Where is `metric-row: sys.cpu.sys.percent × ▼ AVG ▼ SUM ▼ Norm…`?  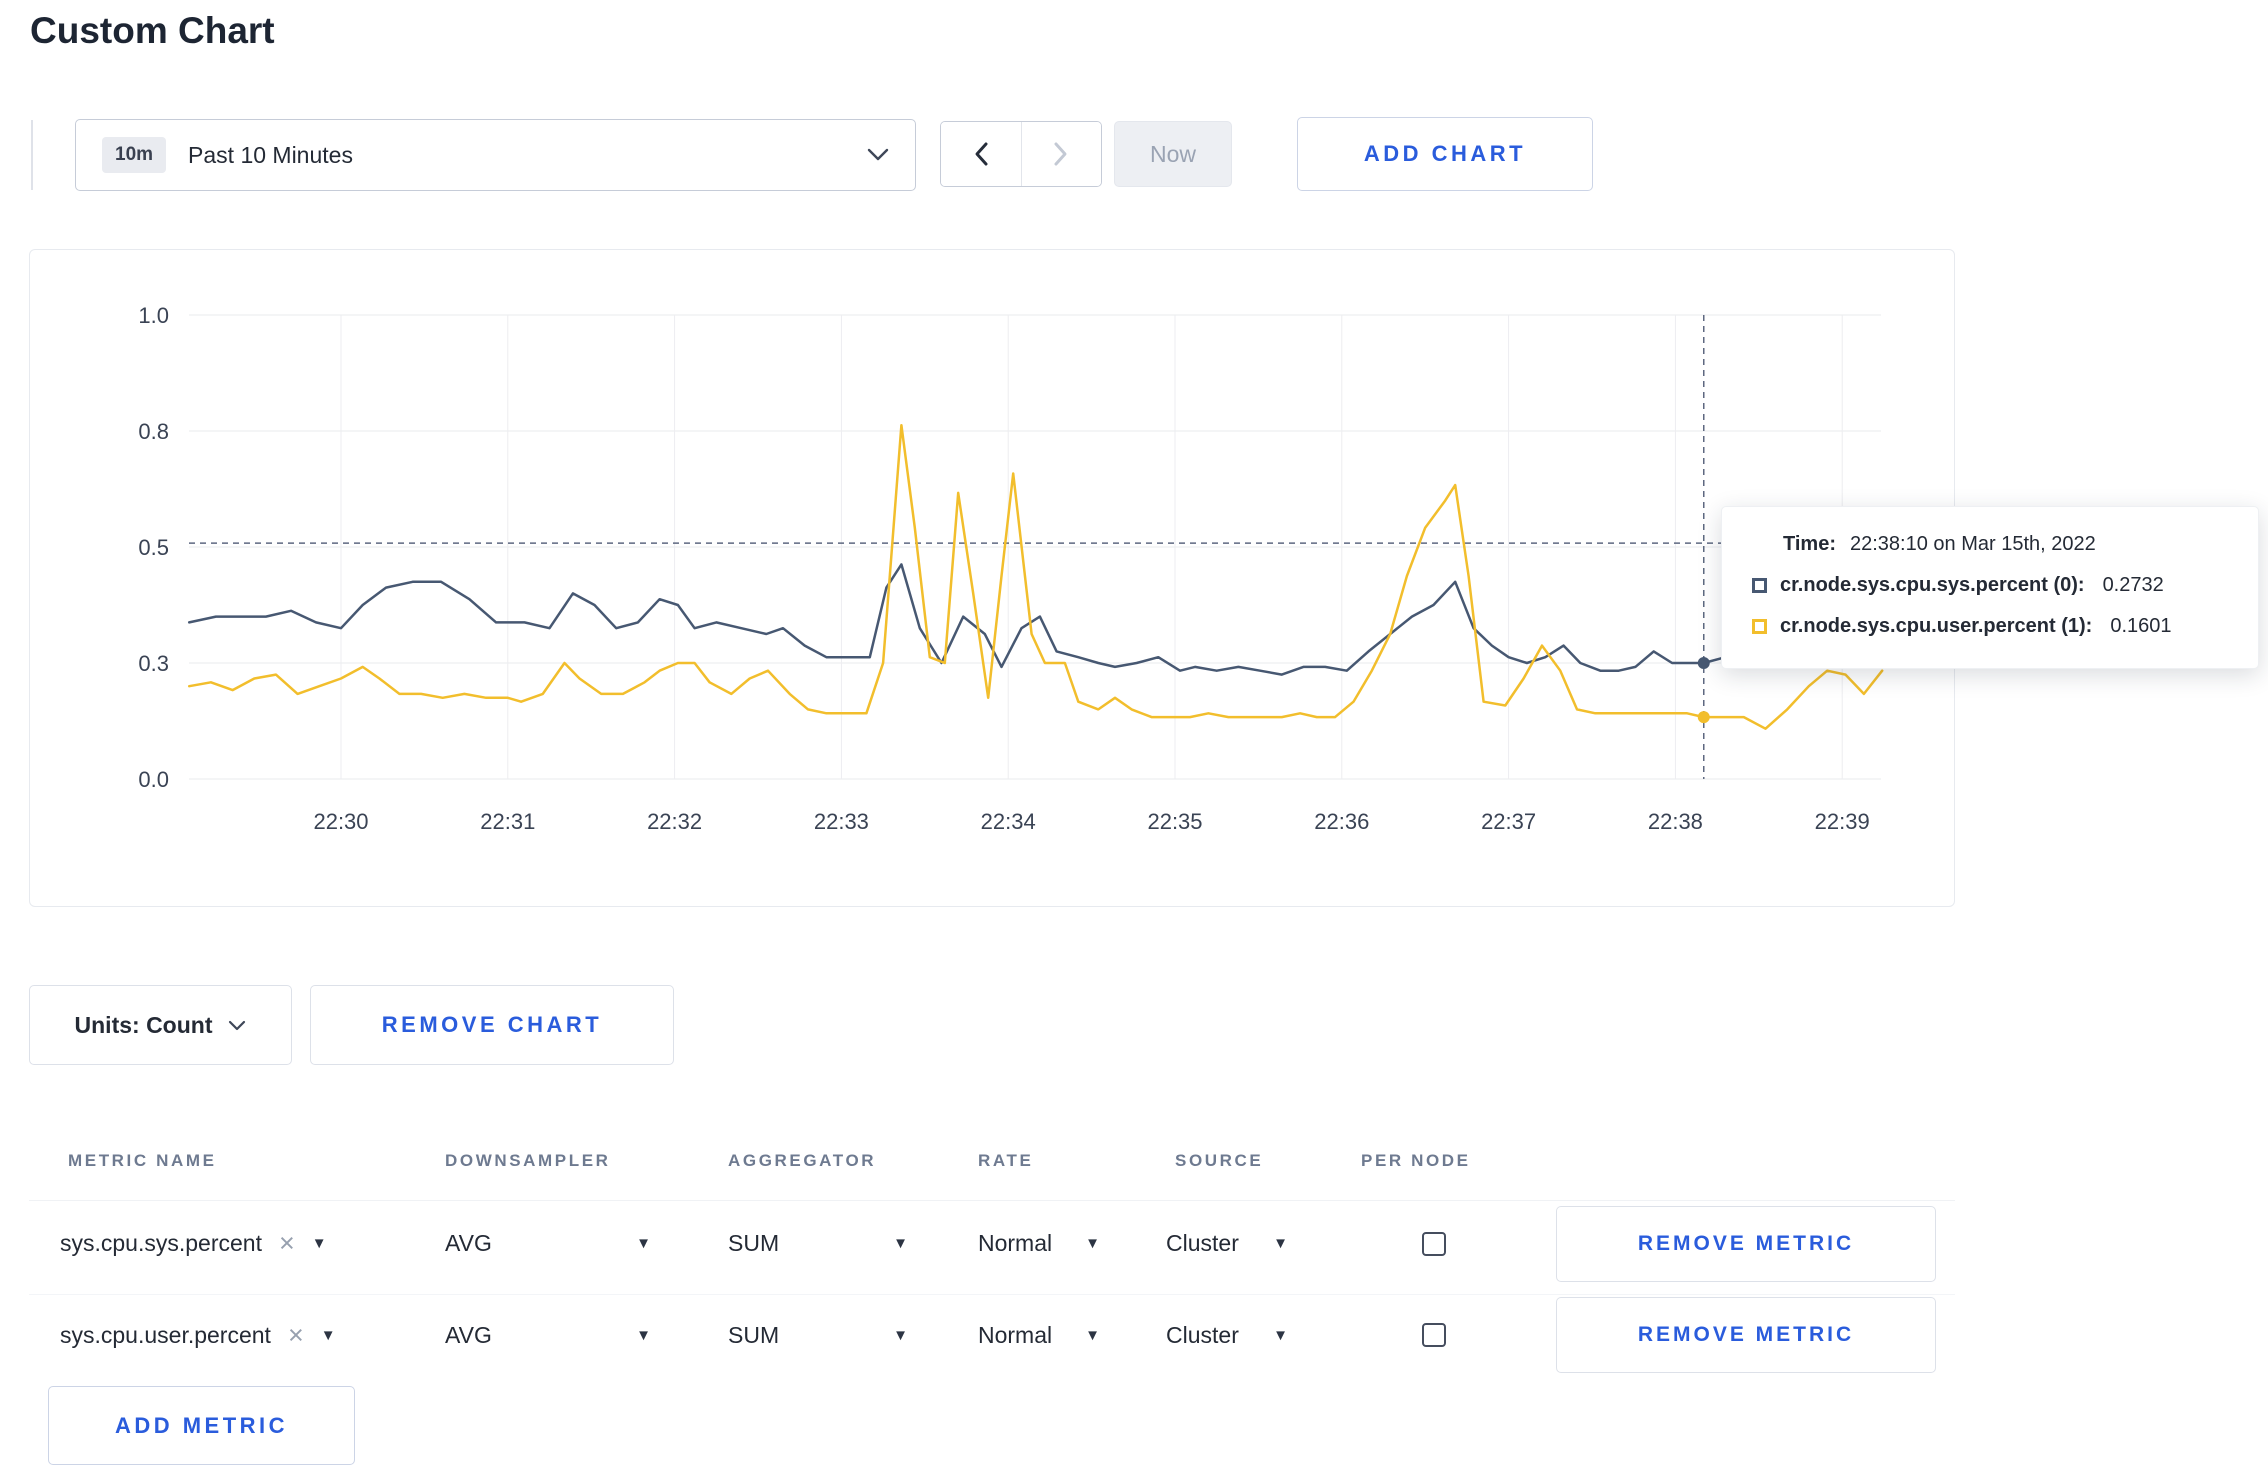 metric-row: sys.cpu.sys.percent × ▼ AVG ▼ SUM ▼ Norm… is located at coordinates (992, 1243).